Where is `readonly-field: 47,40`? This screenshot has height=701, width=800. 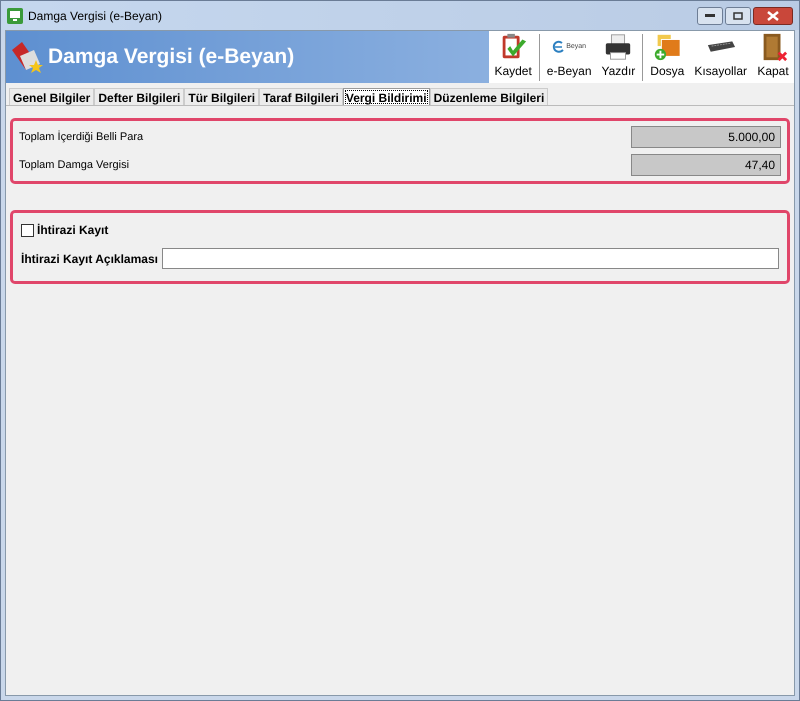
readonly-field: 47,40 is located at coordinates (706, 165).